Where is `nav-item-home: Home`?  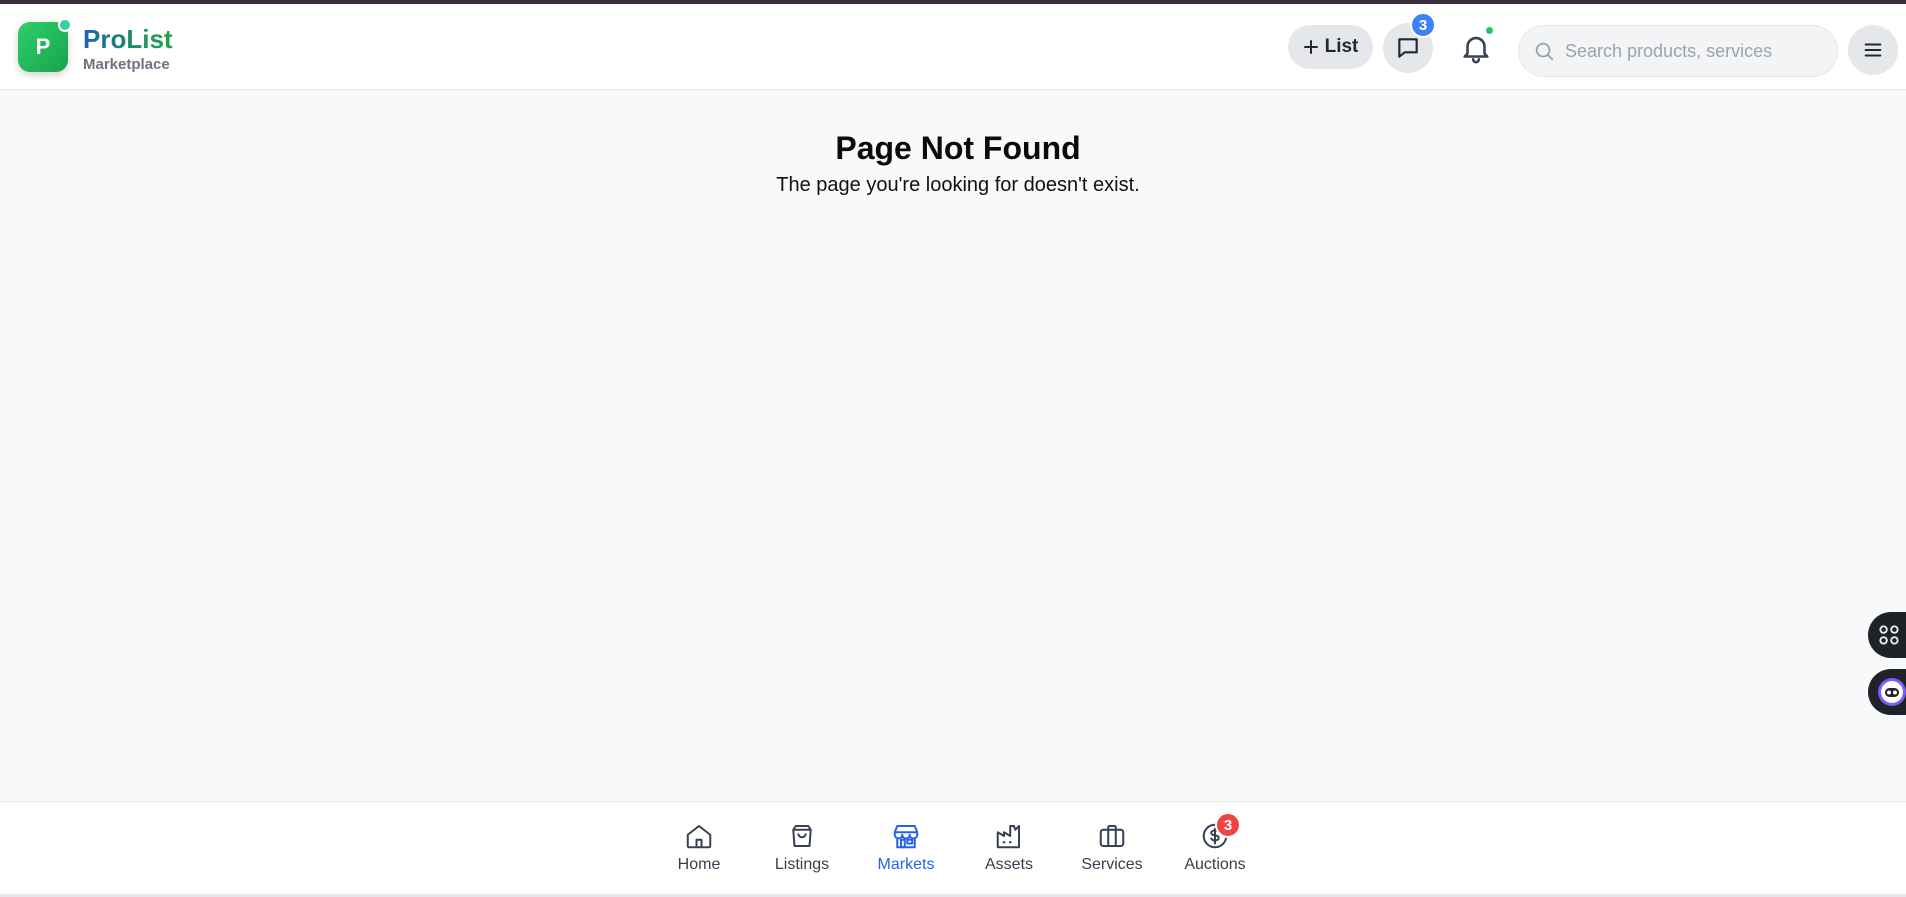 nav-item-home: Home is located at coordinates (699, 847).